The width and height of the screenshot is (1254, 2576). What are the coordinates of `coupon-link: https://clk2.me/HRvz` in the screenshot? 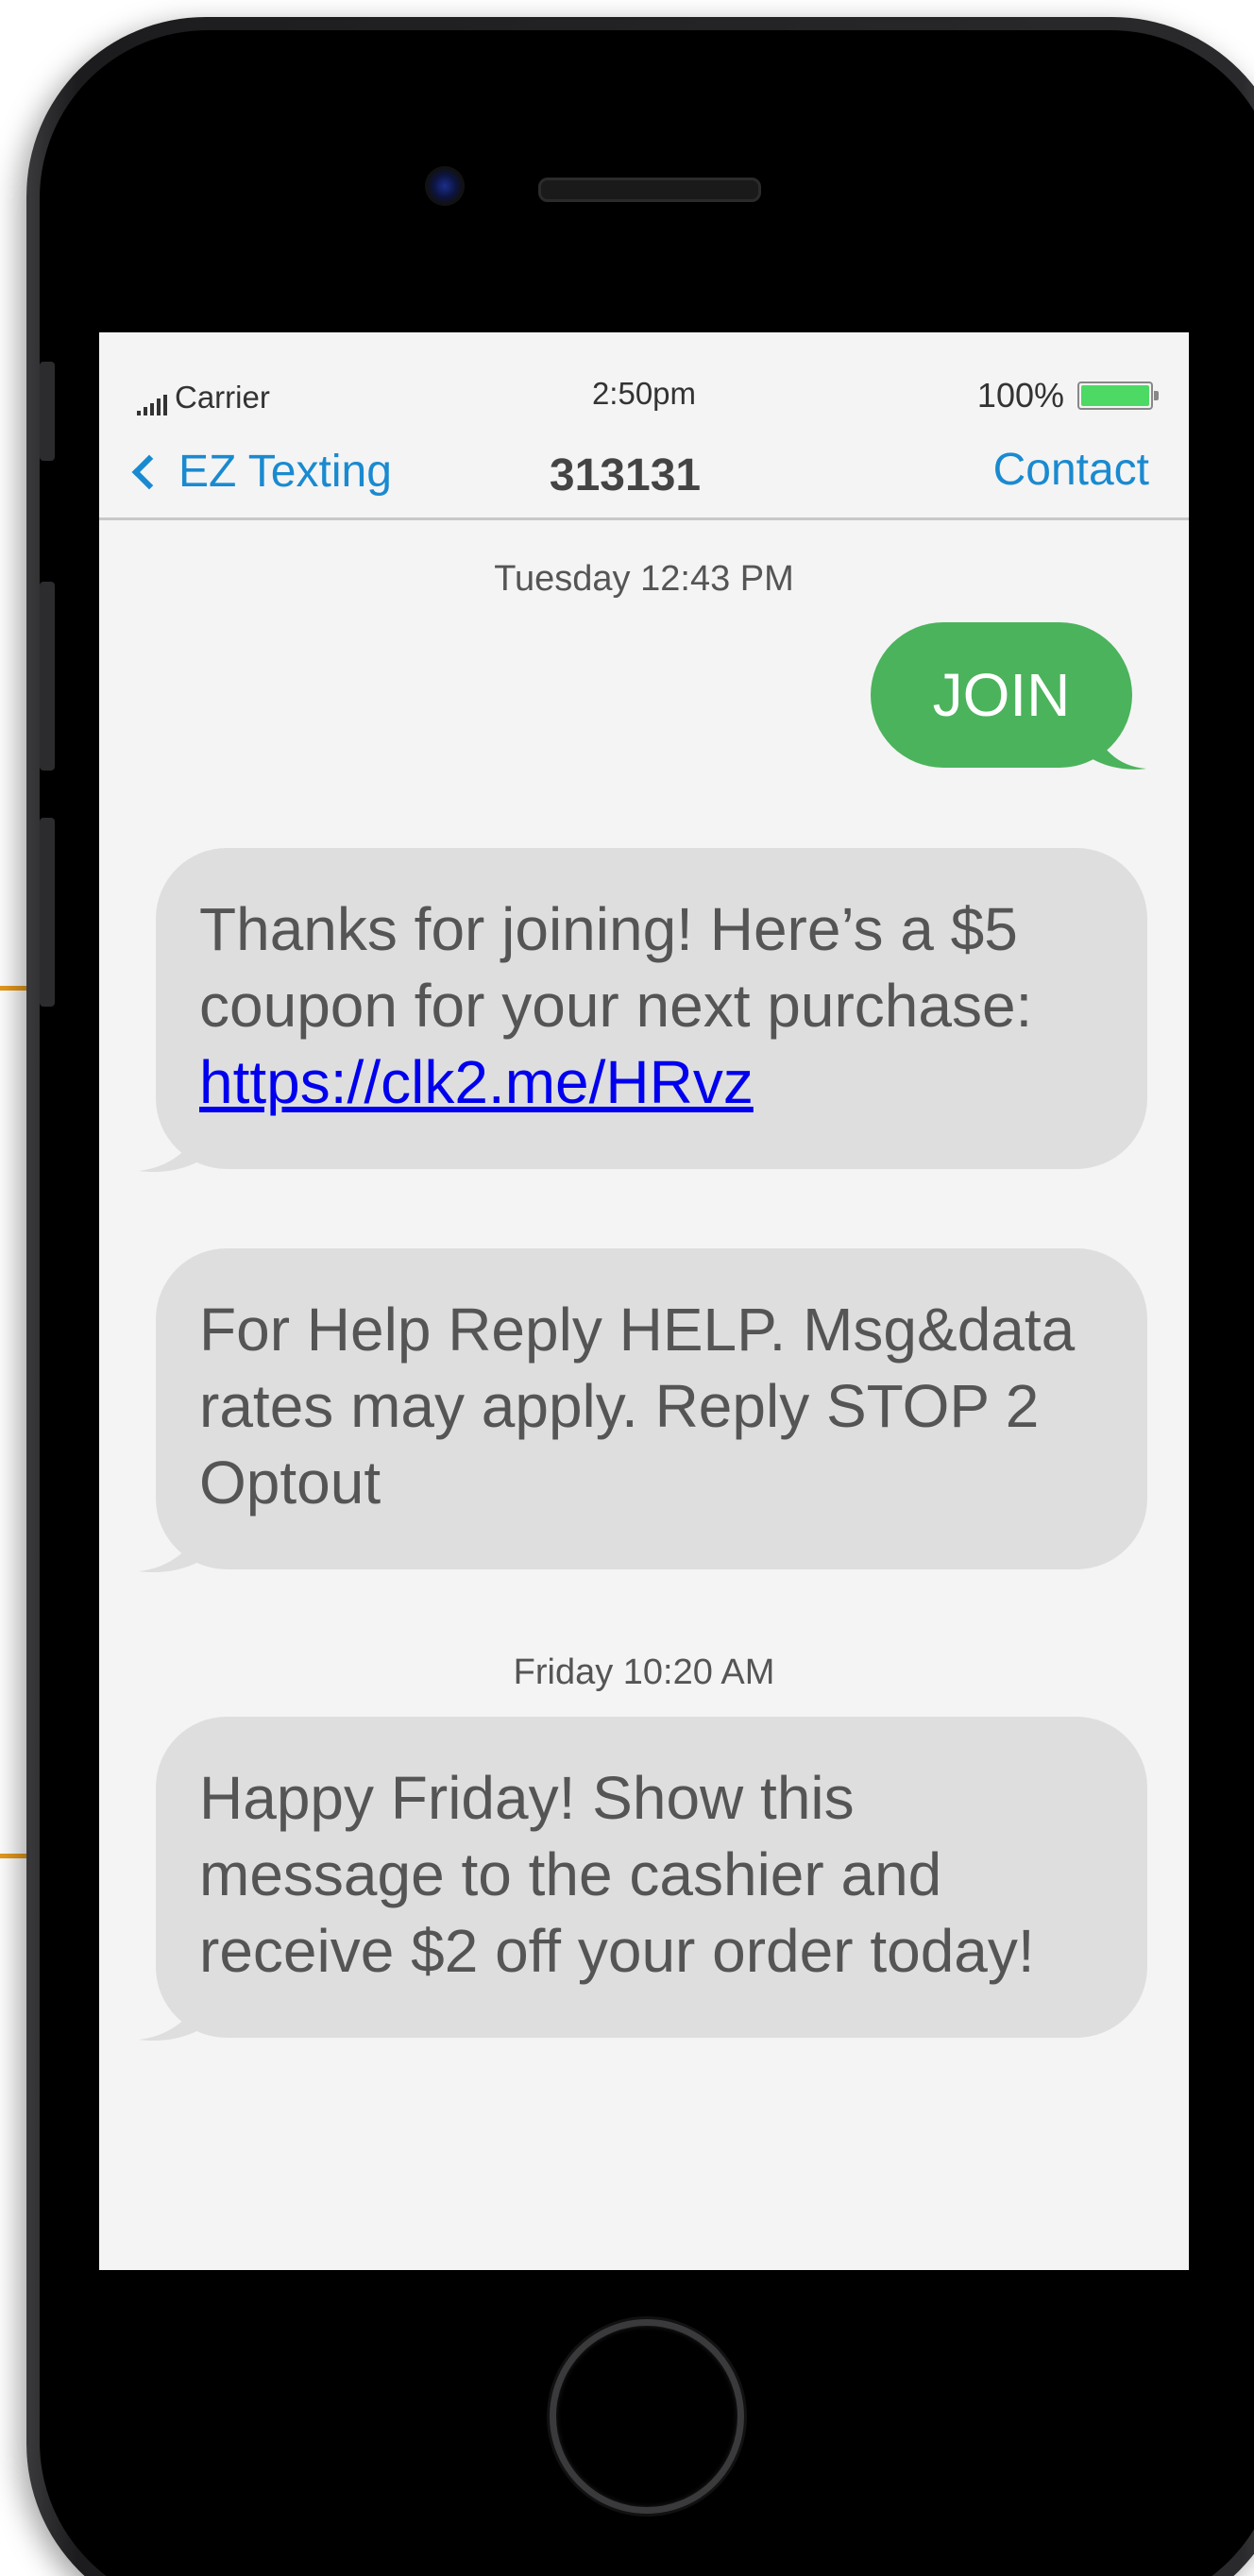 It's located at (476, 1082).